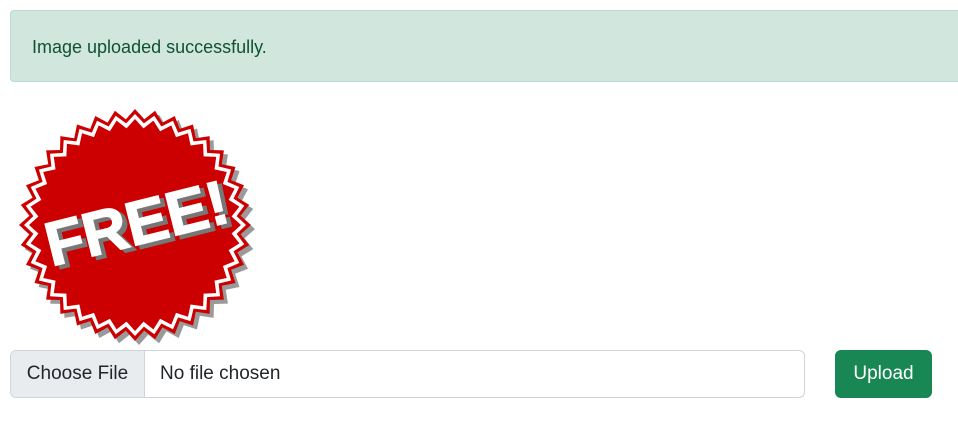  I want to click on alert-message: Image uploaded successfully., so click(149, 47).